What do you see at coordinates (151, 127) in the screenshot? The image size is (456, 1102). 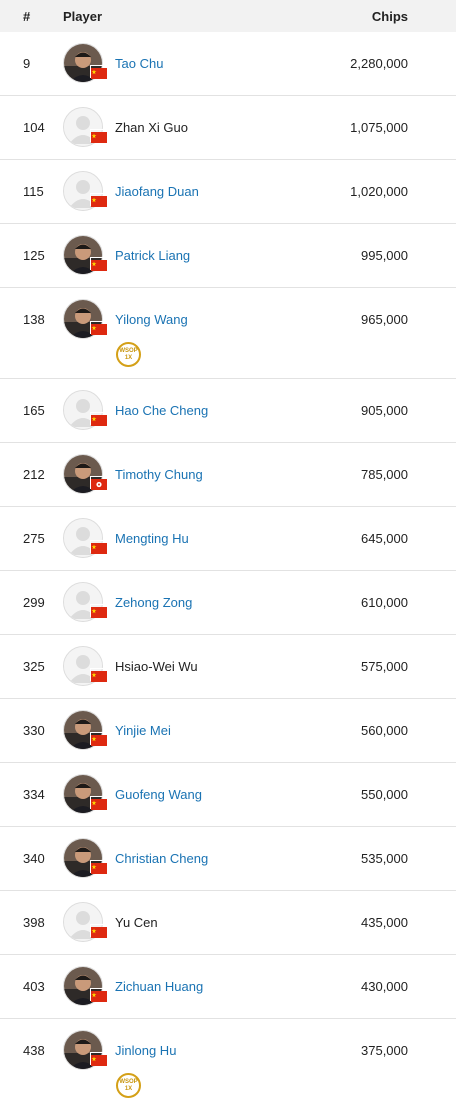 I see `player-name: Zhan Xi Guo` at bounding box center [151, 127].